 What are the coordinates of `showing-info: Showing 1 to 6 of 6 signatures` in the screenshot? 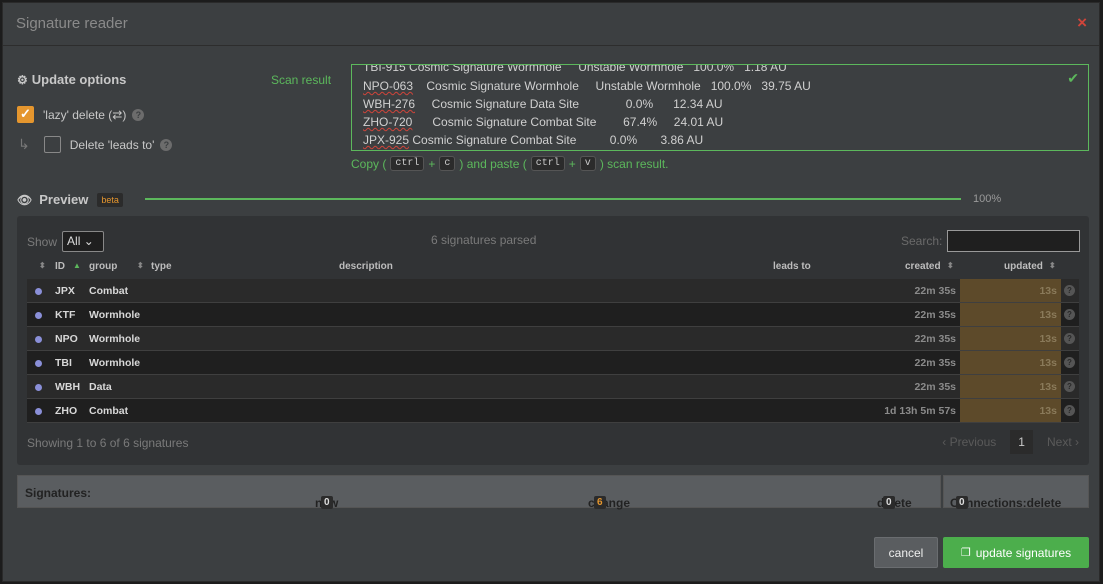 It's located at (108, 443).